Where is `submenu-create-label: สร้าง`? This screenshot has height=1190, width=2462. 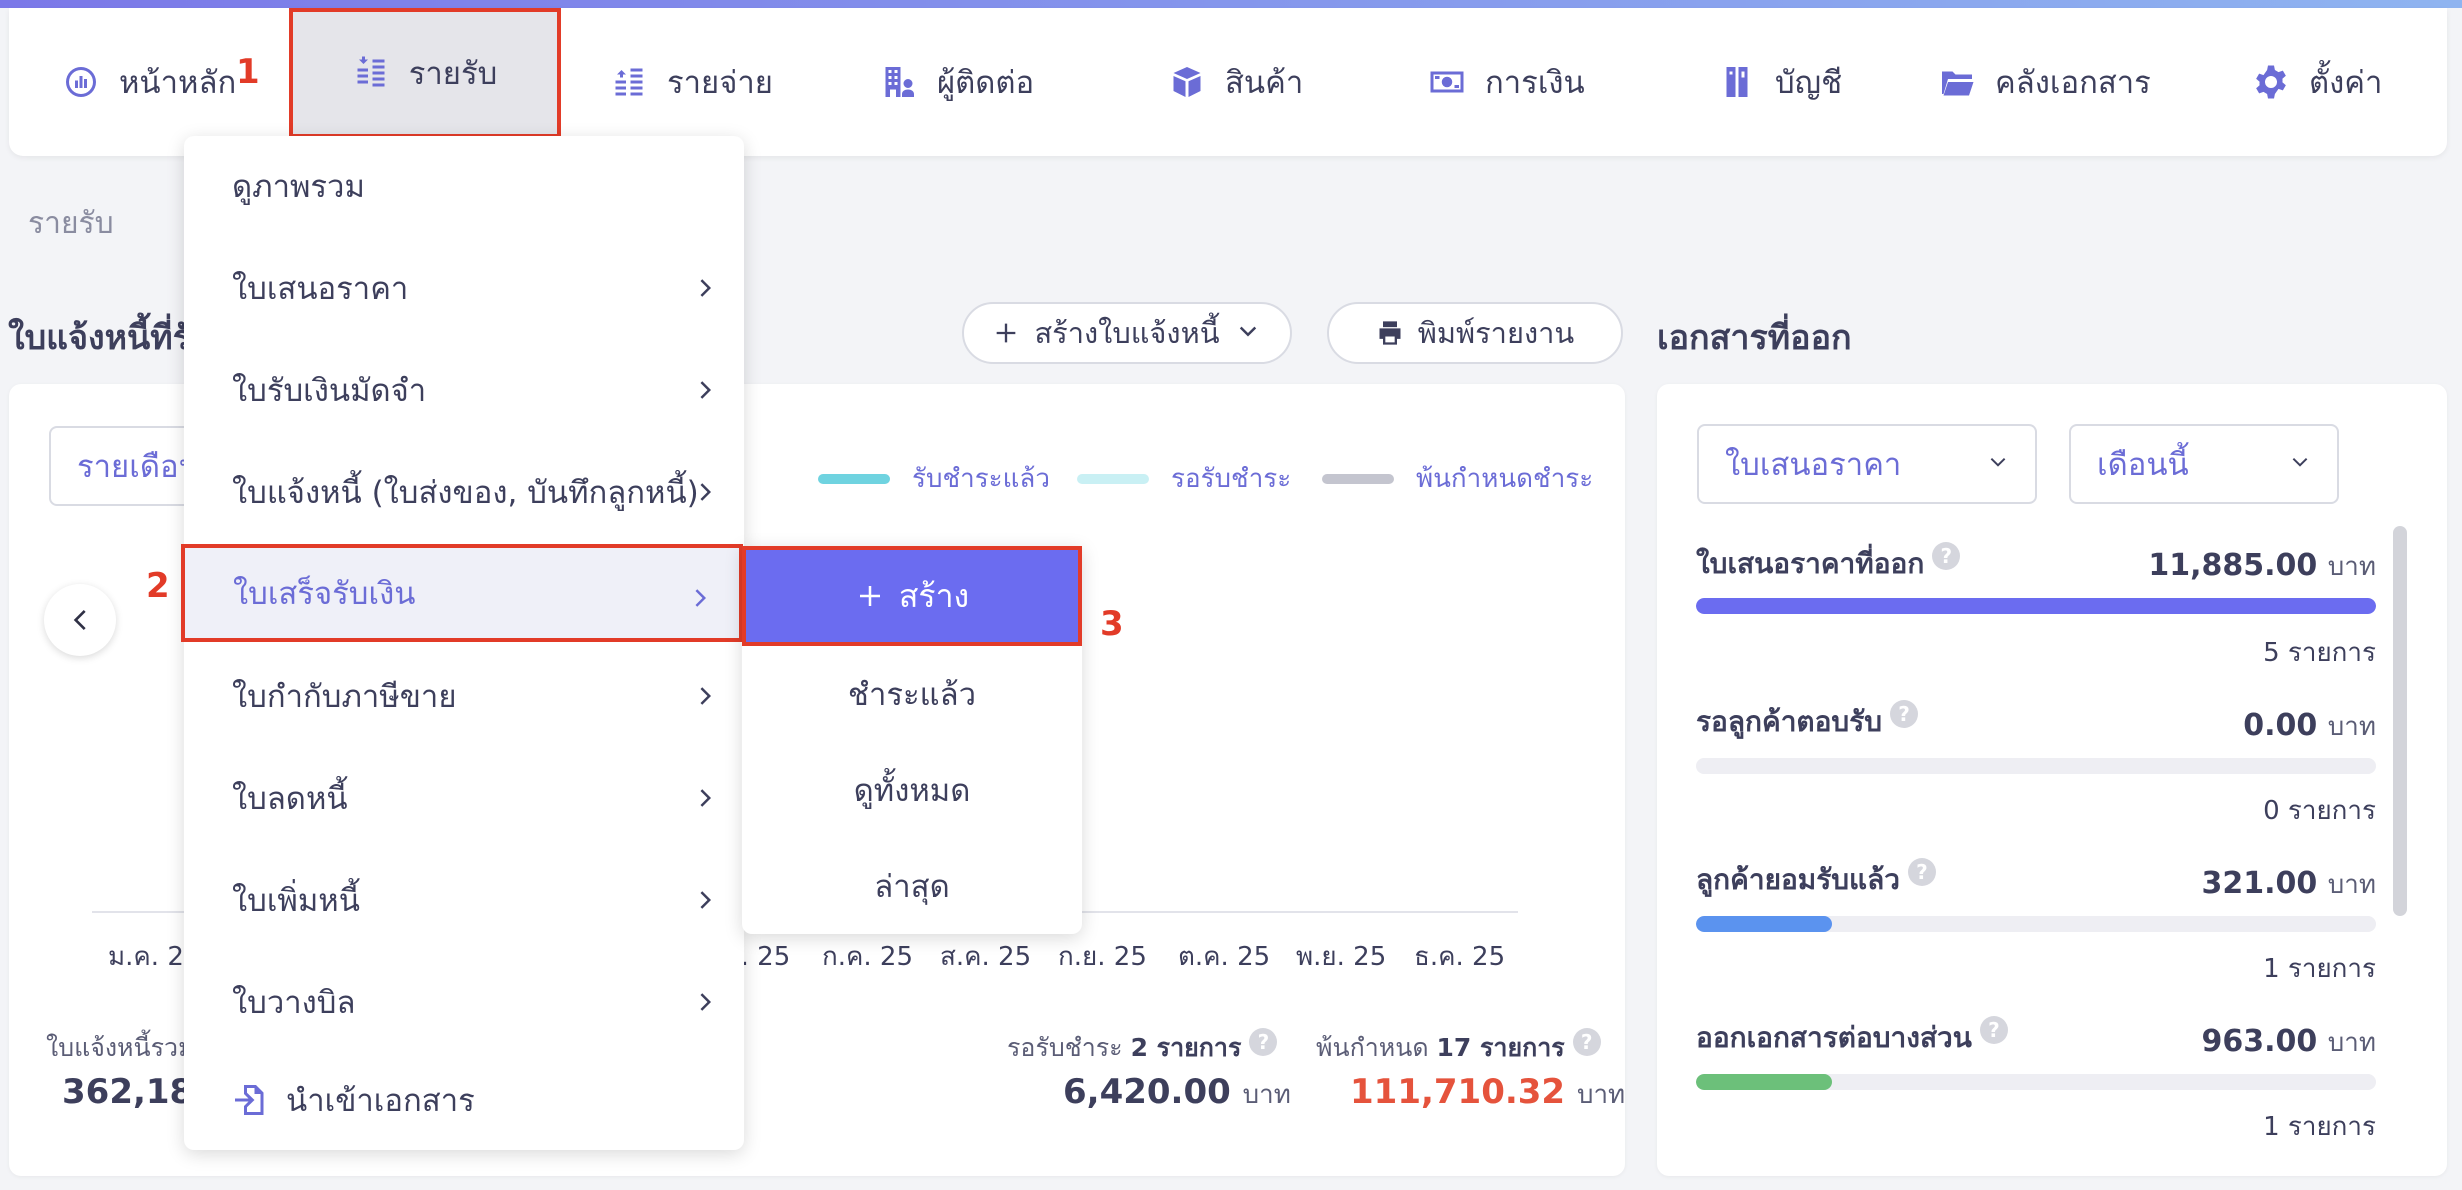 submenu-create-label: สร้าง is located at coordinates (934, 595).